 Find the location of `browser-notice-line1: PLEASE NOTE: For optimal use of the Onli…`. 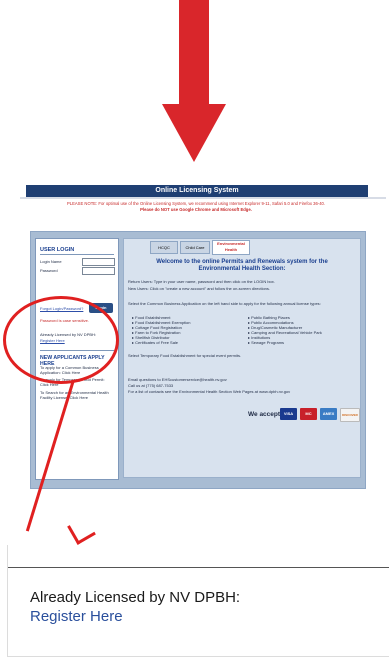

browser-notice-line1: PLEASE NOTE: For optimal use of the Onli… is located at coordinates (196, 203).